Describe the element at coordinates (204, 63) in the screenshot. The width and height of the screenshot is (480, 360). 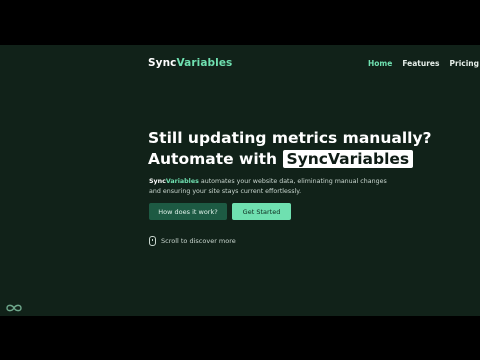
I see `logo-text-accent: Variables` at that location.